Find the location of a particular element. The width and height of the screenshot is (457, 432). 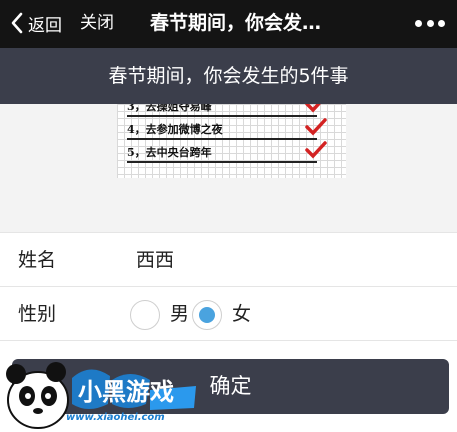

gender-row: 性别 男 女 is located at coordinates (228, 313).